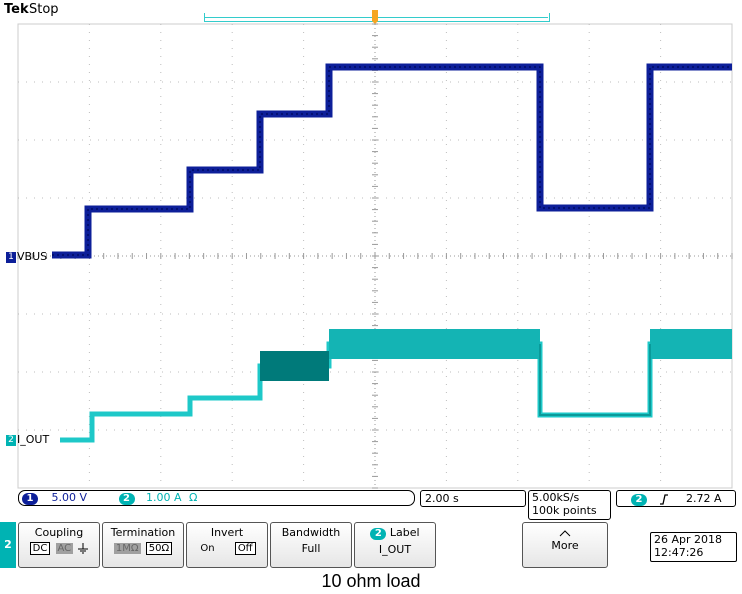  I want to click on termination-50ohm: 50Ω, so click(159, 548).